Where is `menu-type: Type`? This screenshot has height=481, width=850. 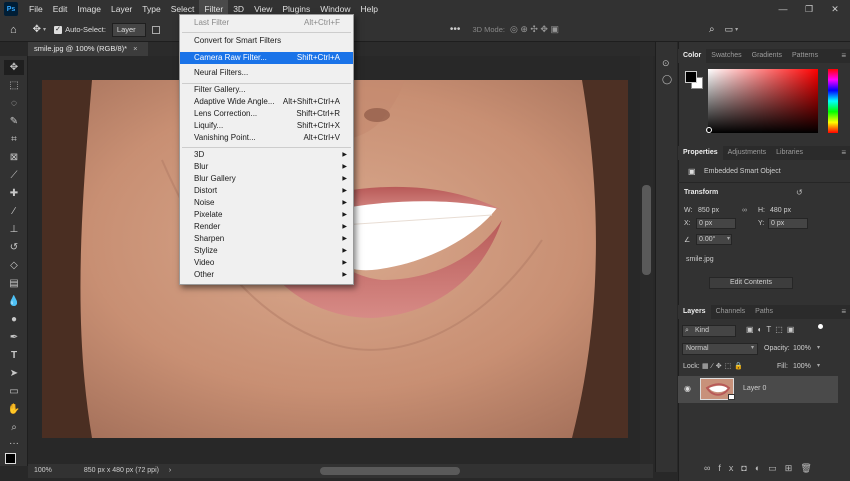 menu-type: Type is located at coordinates (151, 9).